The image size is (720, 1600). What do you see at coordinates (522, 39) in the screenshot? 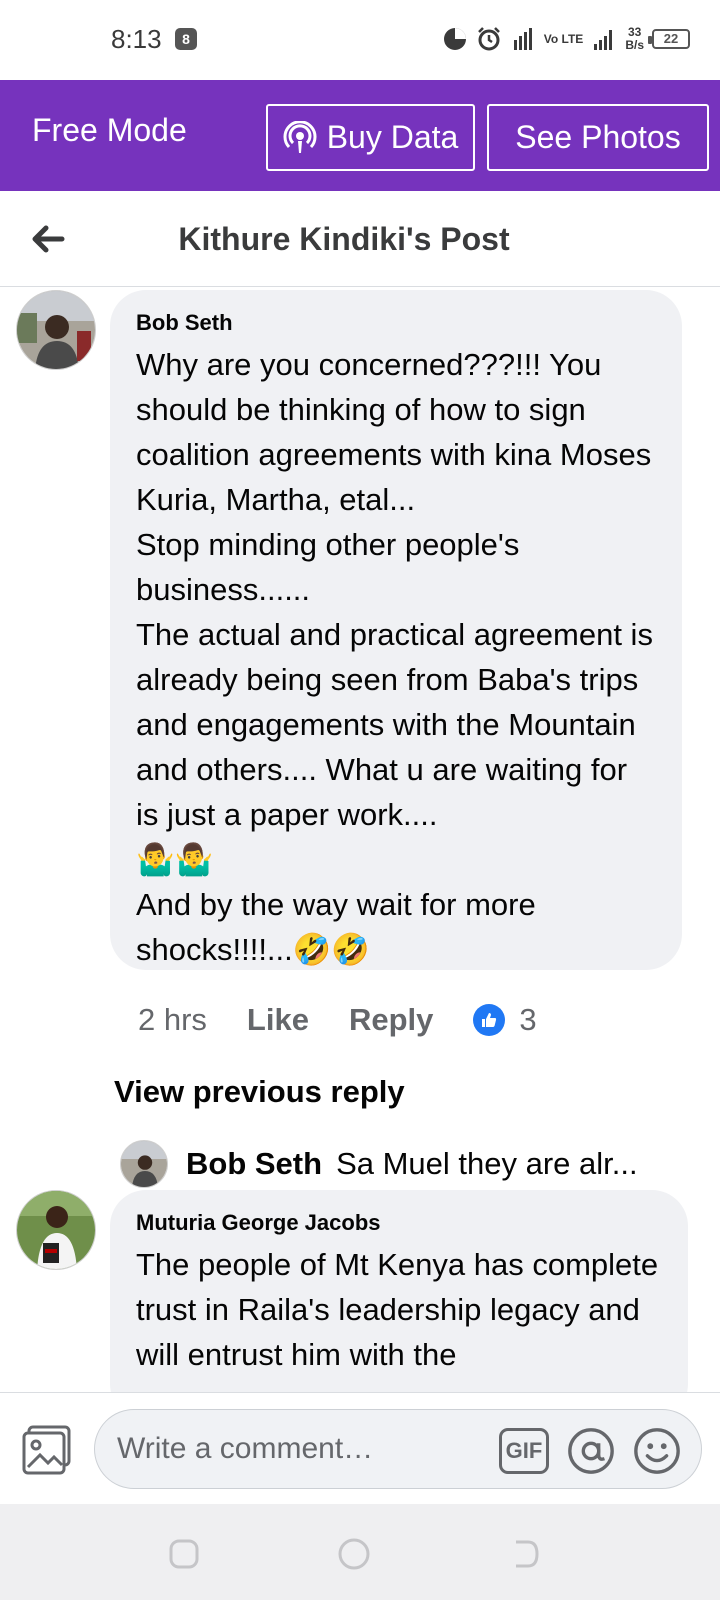
I see `signal-4g-icon` at bounding box center [522, 39].